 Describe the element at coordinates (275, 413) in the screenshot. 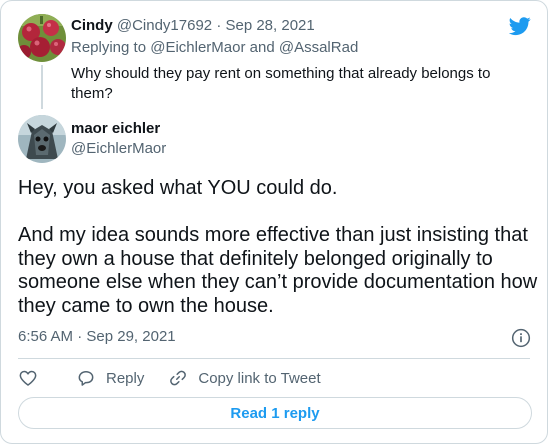

I see `read-replies-button: Read 1 reply` at that location.